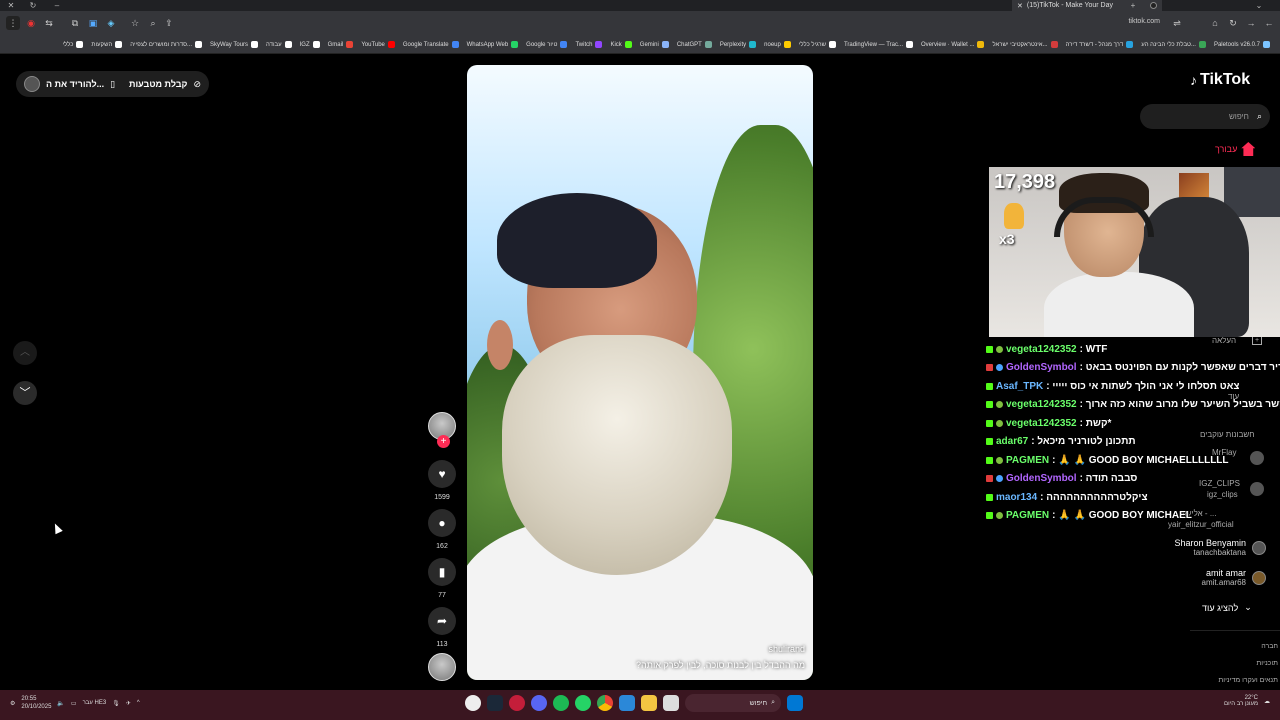 Image resolution: width=1280 pixels, height=720 pixels. Describe the element at coordinates (1220, 80) in the screenshot. I see `tiktok-logo: ♪ TikTok` at that location.